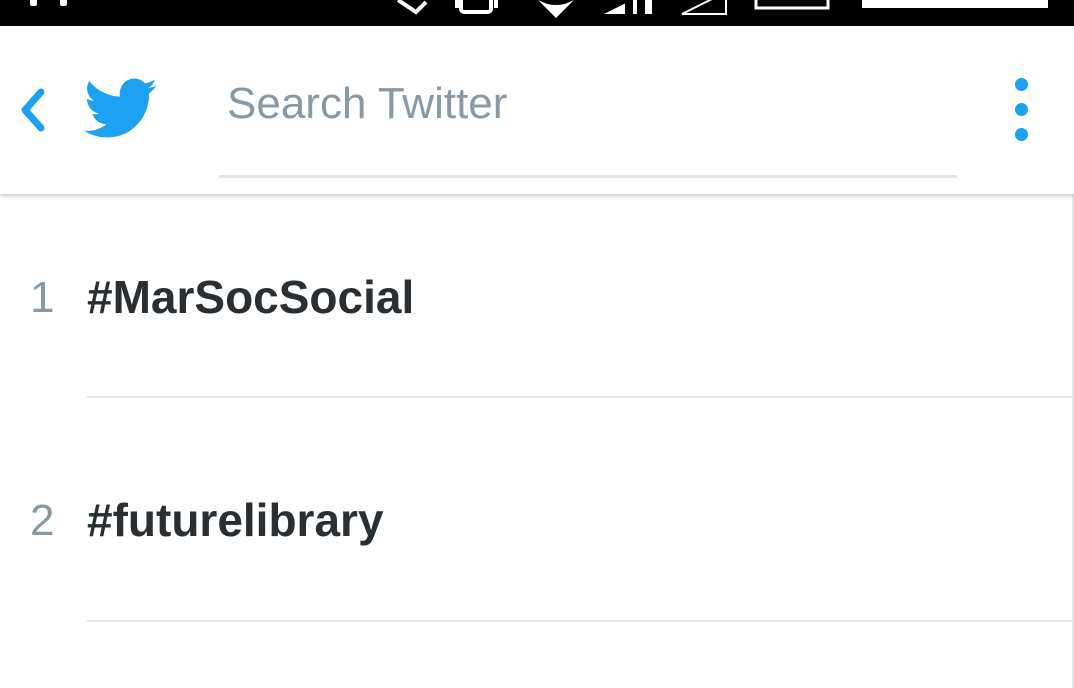 The width and height of the screenshot is (1074, 688). What do you see at coordinates (48, 3) in the screenshot?
I see `notification-icon` at bounding box center [48, 3].